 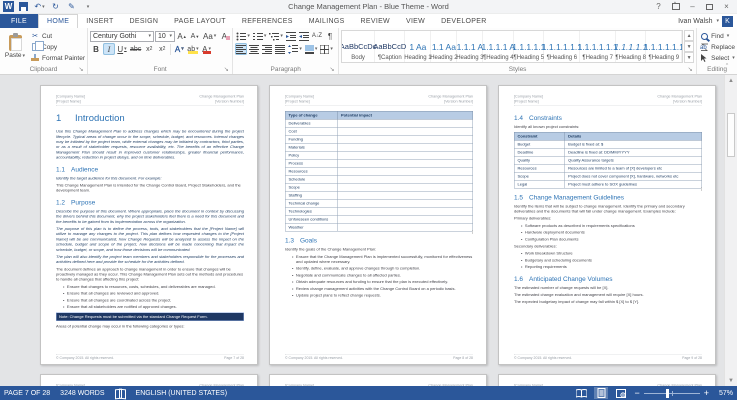 What do you see at coordinates (58, 21) in the screenshot?
I see `tab-home: HOME` at bounding box center [58, 21].